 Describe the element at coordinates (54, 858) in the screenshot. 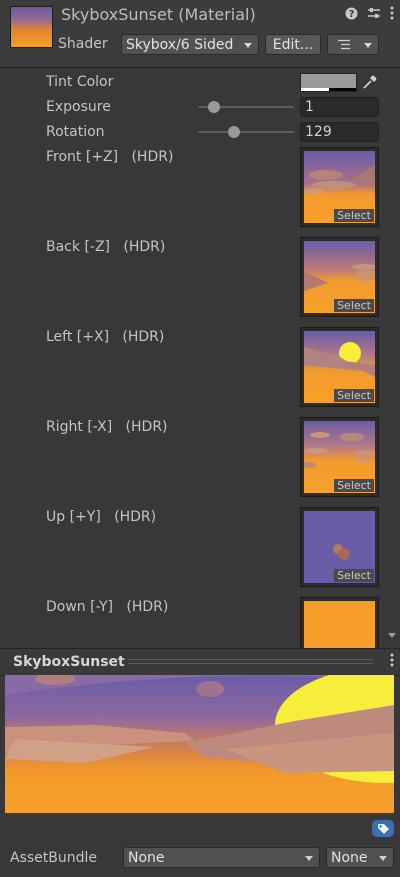

I see `assetbundle-label: AssetBundle` at that location.